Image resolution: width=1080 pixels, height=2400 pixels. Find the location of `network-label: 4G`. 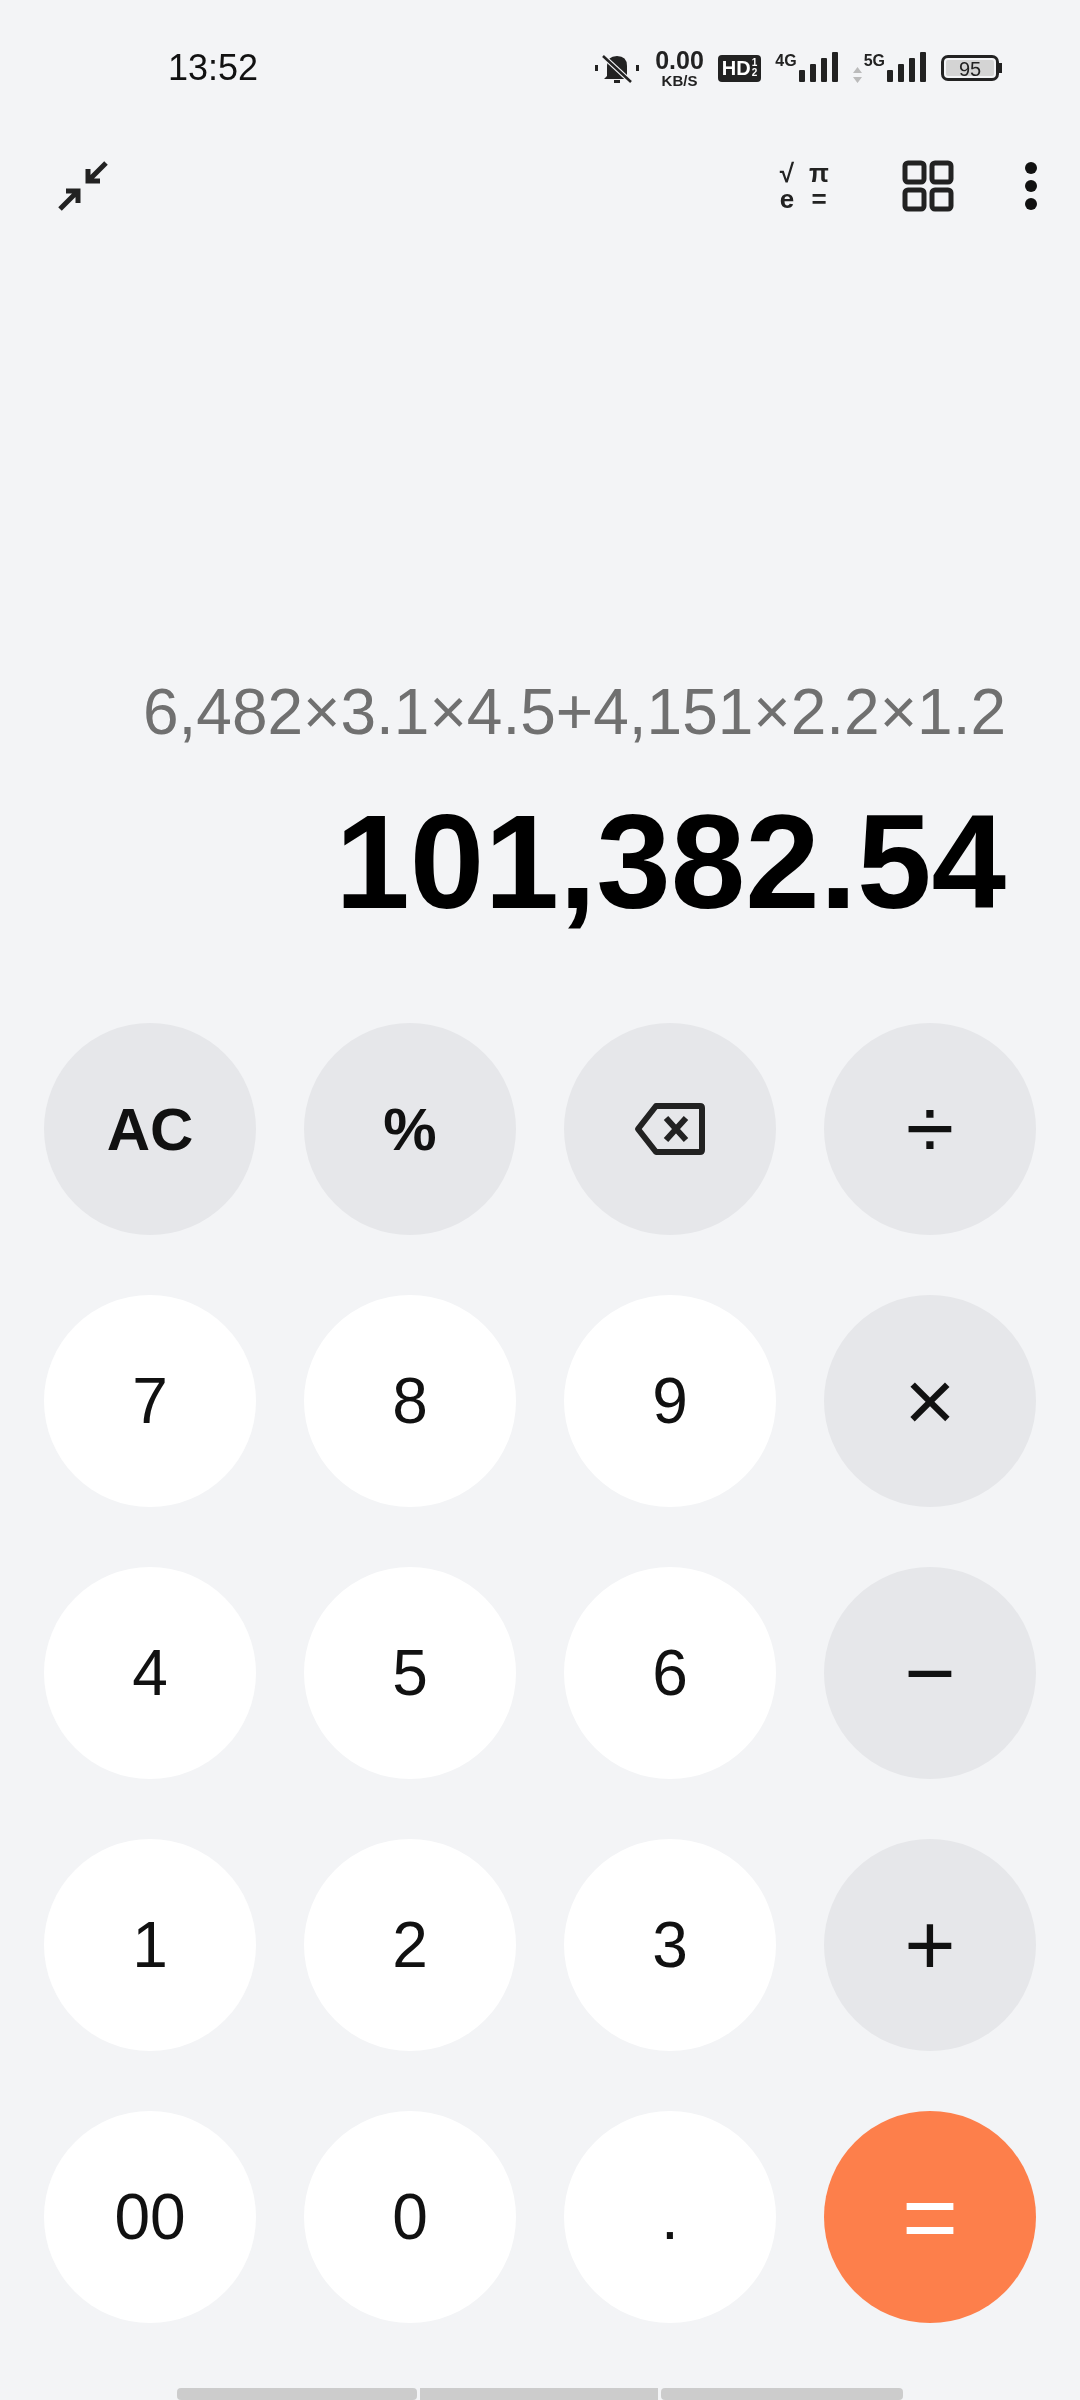

network-label: 4G is located at coordinates (786, 61).